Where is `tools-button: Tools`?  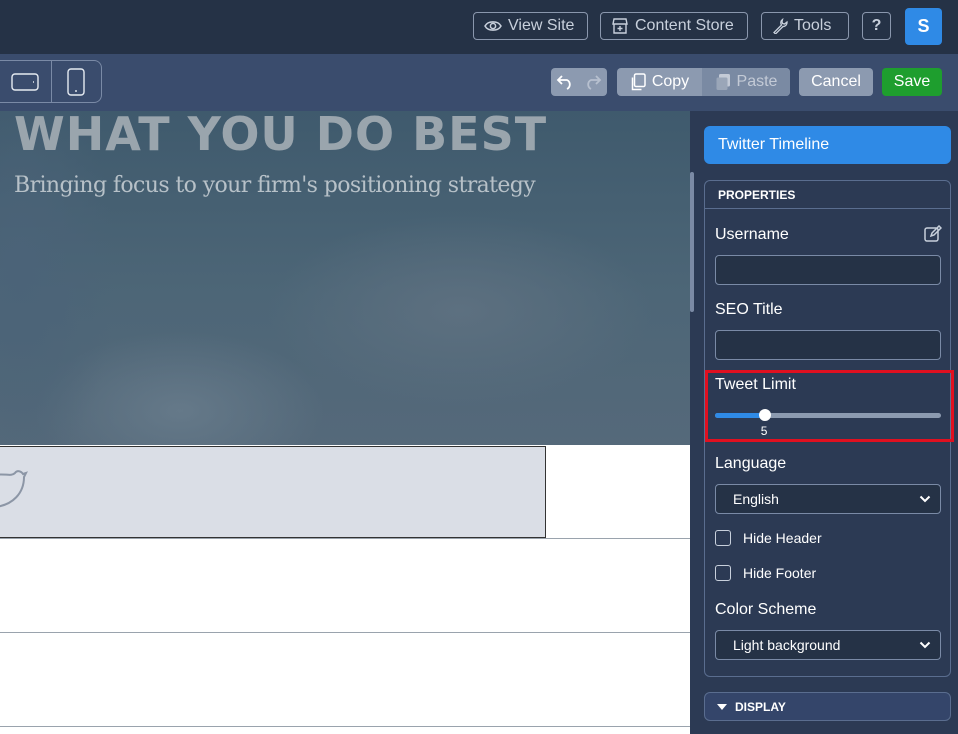
tools-button: Tools is located at coordinates (805, 26).